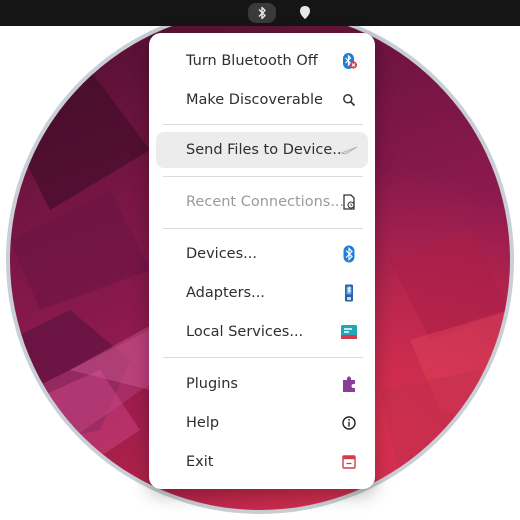 This screenshot has height=520, width=520. I want to click on tray-bluetooth-icon, so click(262, 13).